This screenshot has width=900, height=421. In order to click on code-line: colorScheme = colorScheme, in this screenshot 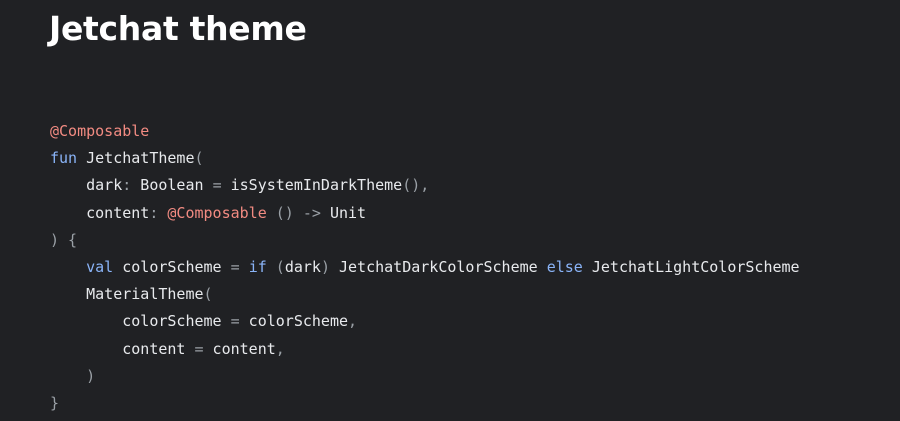, I will do `click(425, 321)`.